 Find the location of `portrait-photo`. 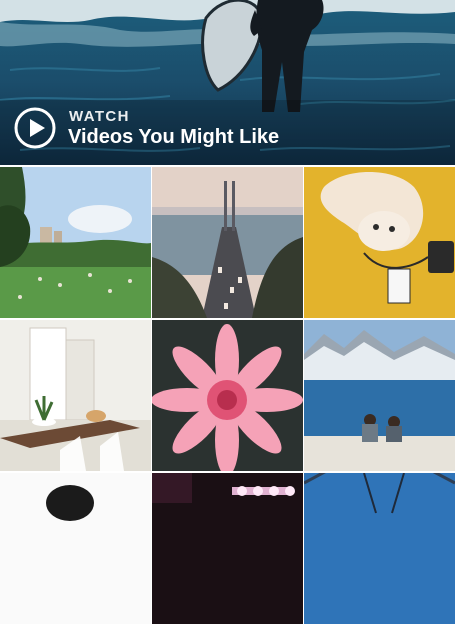

portrait-photo is located at coordinates (75, 548).